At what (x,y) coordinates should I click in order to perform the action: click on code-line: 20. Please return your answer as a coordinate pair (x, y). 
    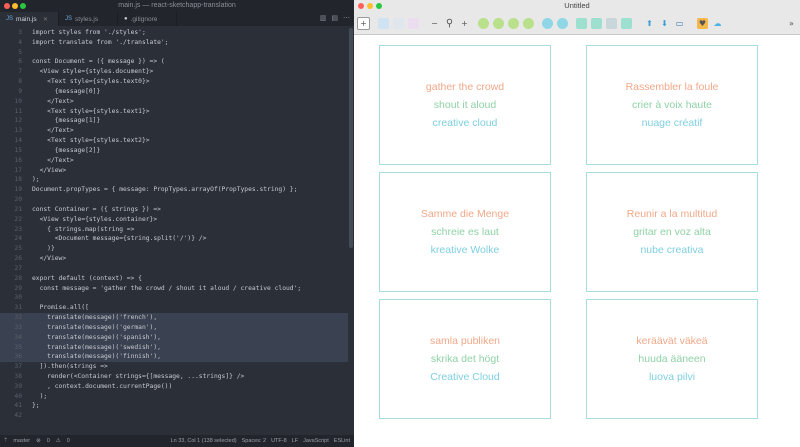
    Looking at the image, I should click on (174, 200).